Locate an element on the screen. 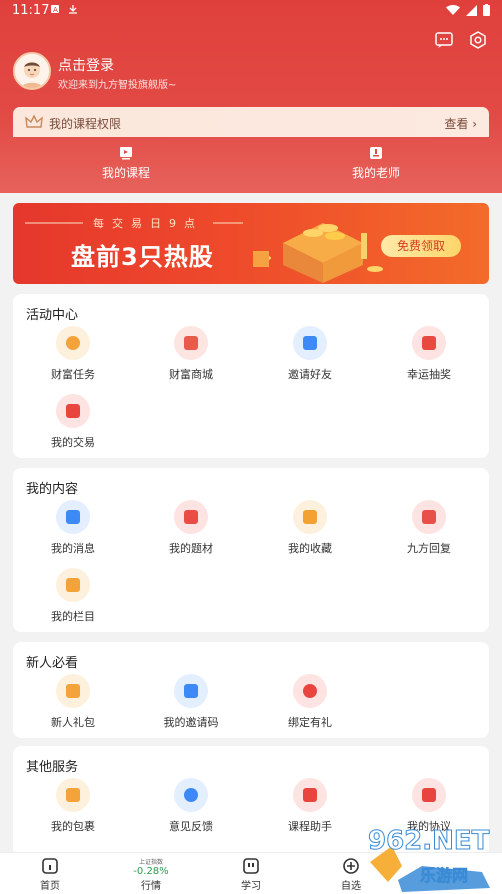 The width and height of the screenshot is (502, 894). free-claim-button: 免费领取 is located at coordinates (421, 246).